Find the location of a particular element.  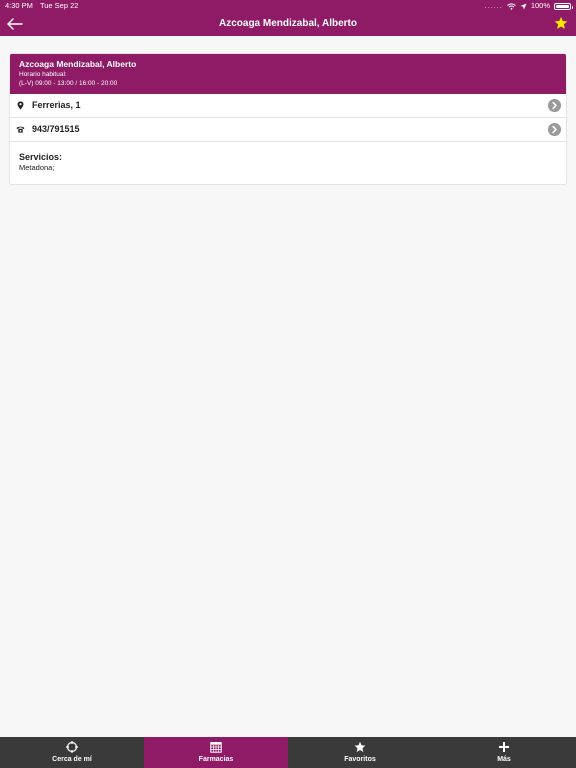

page-title: Azcoaga Mendizabal, Alberto is located at coordinates (288, 23).